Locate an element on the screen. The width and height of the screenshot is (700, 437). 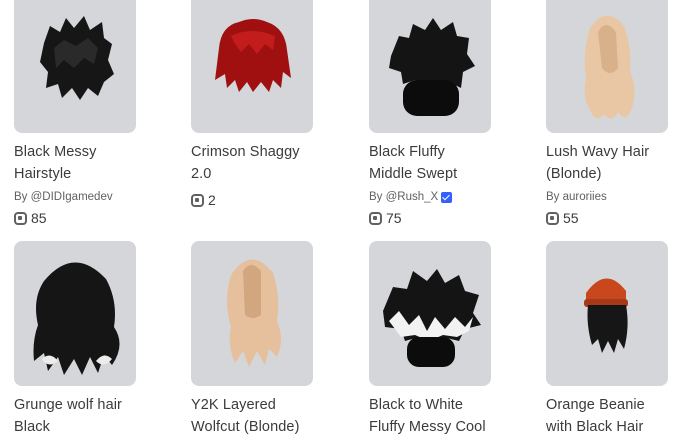
blonde-wolfcut-hair-thumbnail is located at coordinates (254, 313).